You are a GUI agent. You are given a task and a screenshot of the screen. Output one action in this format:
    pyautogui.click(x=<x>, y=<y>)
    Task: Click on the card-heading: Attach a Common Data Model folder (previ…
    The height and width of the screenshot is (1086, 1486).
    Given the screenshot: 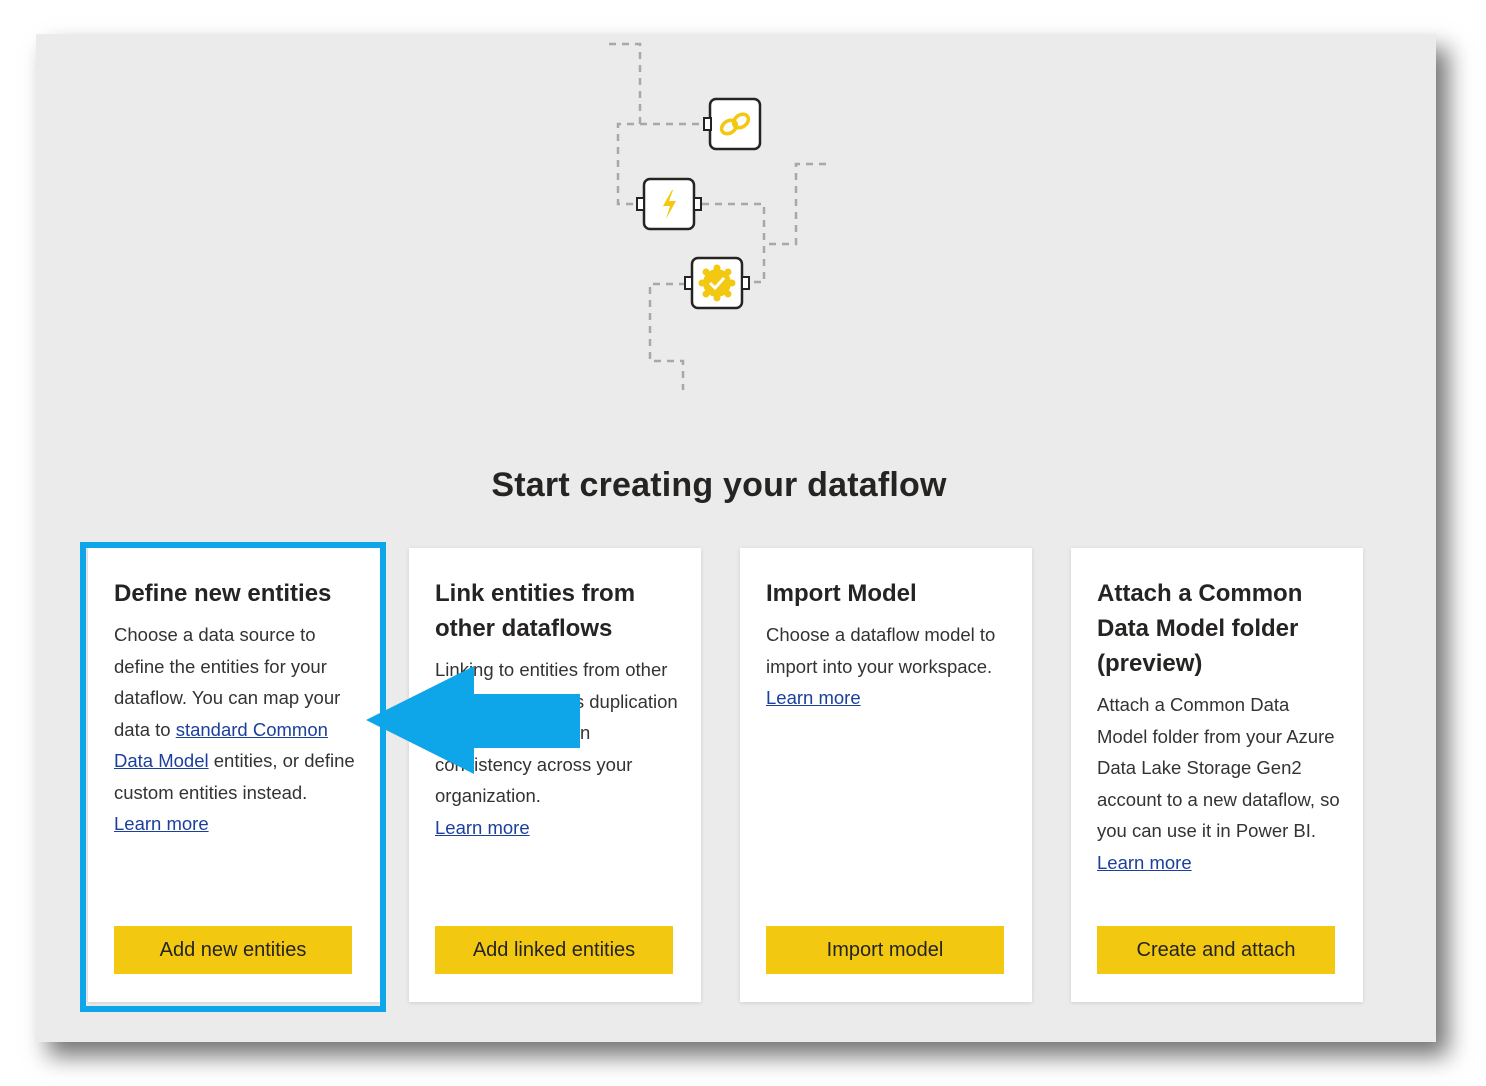 What is the action you would take?
    pyautogui.click(x=1200, y=628)
    